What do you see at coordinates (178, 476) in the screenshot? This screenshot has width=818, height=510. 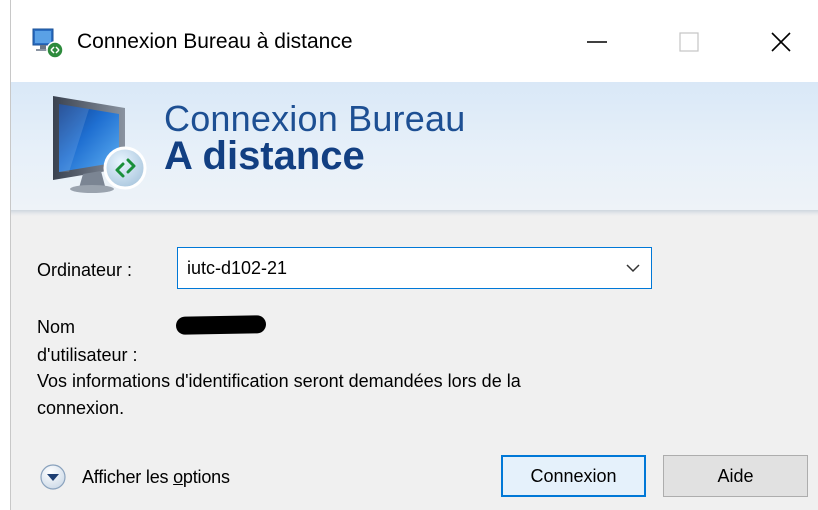 I see `show-options-accelerator: o` at bounding box center [178, 476].